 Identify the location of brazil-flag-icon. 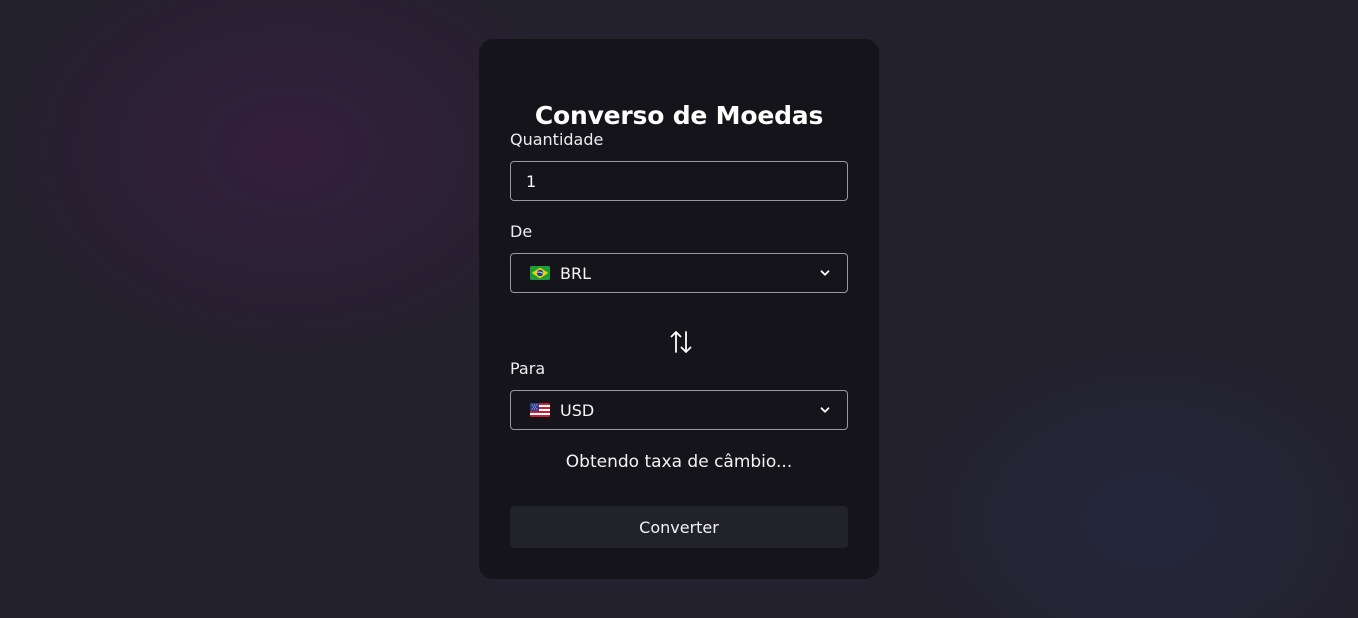
(540, 273).